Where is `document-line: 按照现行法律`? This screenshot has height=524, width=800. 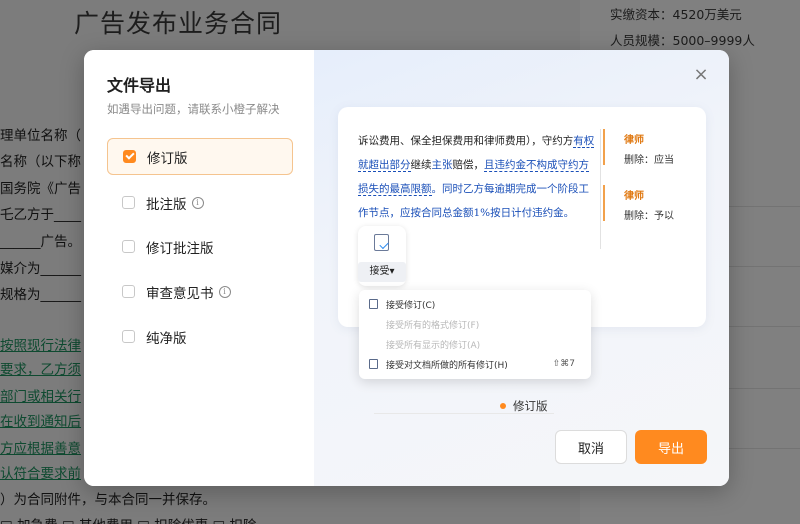
document-line: 按照现行法律 is located at coordinates (40, 346).